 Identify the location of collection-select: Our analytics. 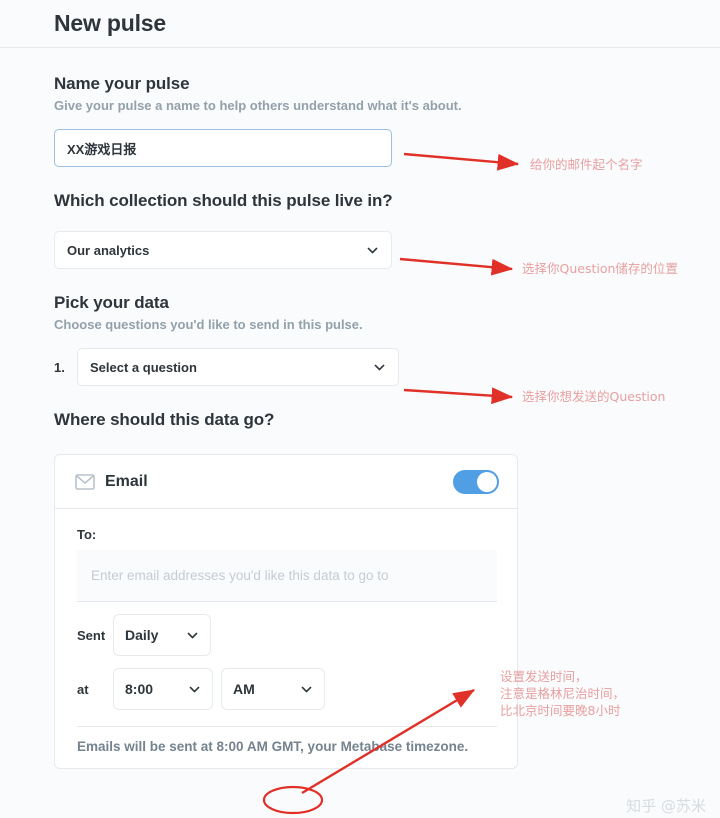
(223, 250).